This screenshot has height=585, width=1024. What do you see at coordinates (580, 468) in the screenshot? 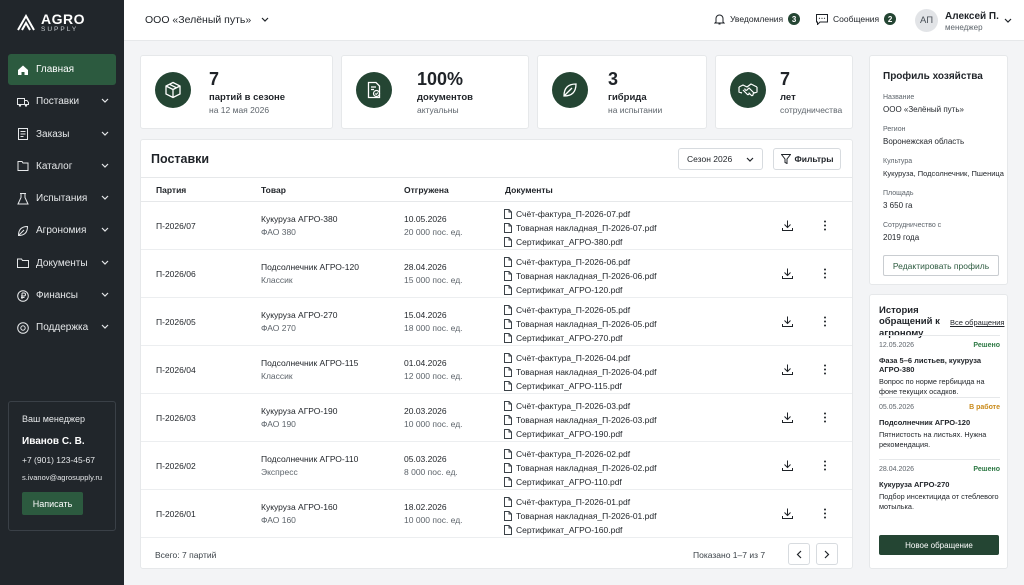
I see `document-link: Товарная накладная_П-2026-02.pdf` at bounding box center [580, 468].